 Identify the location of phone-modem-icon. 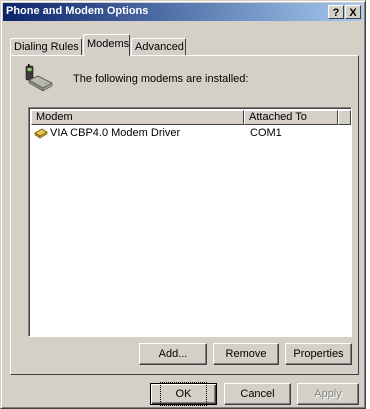
(38, 78).